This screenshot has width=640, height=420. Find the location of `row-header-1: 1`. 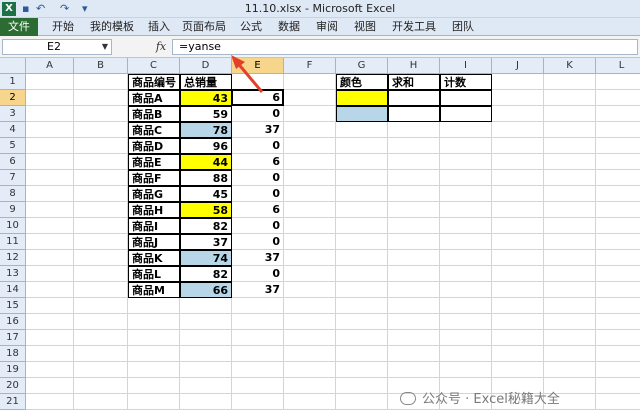

row-header-1: 1 is located at coordinates (13, 82).